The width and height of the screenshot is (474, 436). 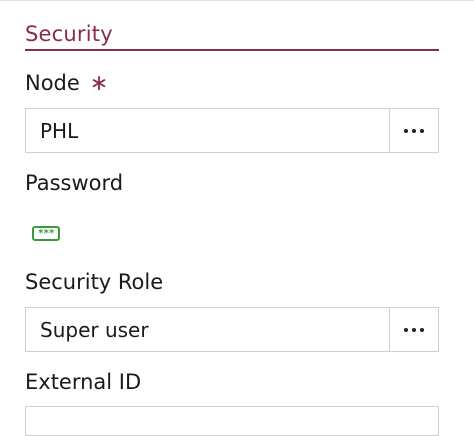 I want to click on external-id-input, so click(x=232, y=421).